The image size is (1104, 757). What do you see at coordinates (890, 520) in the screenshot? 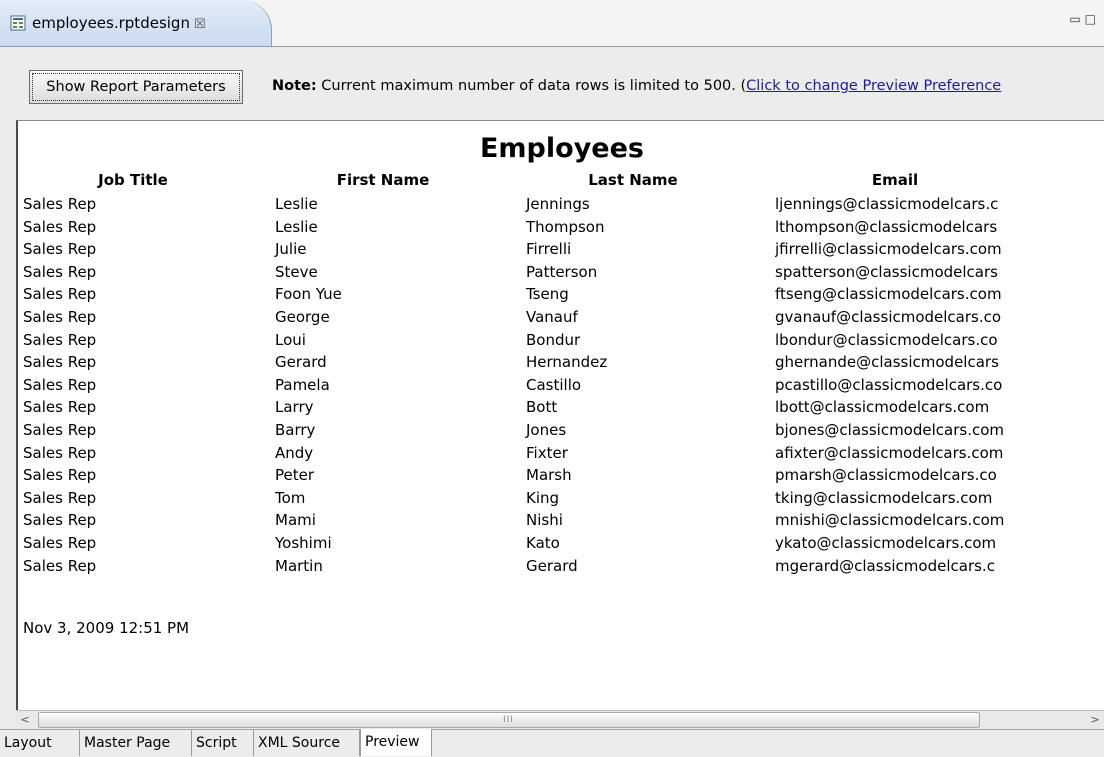
I see `cell-email: mnishi@classicmodelcars.com` at bounding box center [890, 520].